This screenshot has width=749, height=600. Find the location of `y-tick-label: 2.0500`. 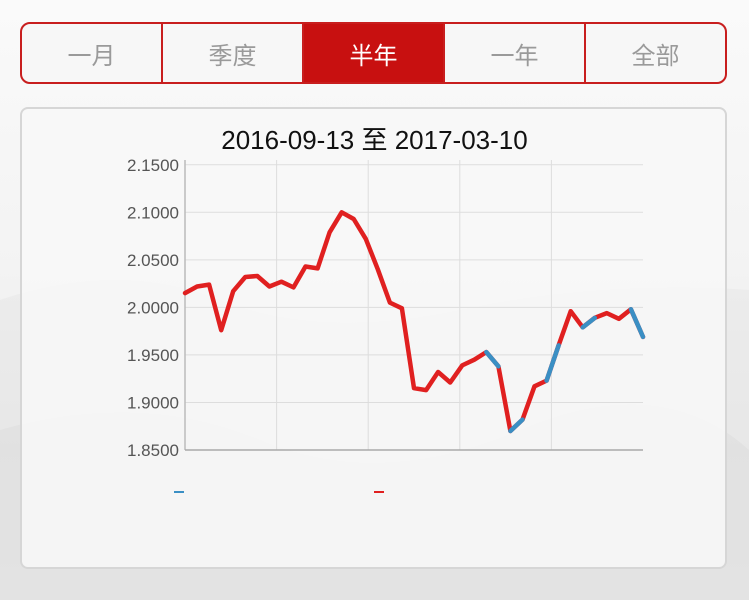

y-tick-label: 2.0500 is located at coordinates (153, 260).